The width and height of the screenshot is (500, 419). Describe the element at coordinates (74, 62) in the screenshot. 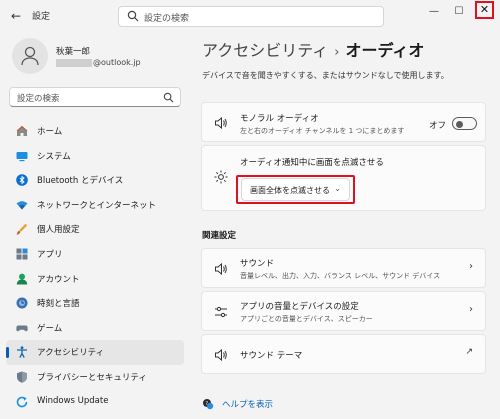

I see `redacted-email` at that location.